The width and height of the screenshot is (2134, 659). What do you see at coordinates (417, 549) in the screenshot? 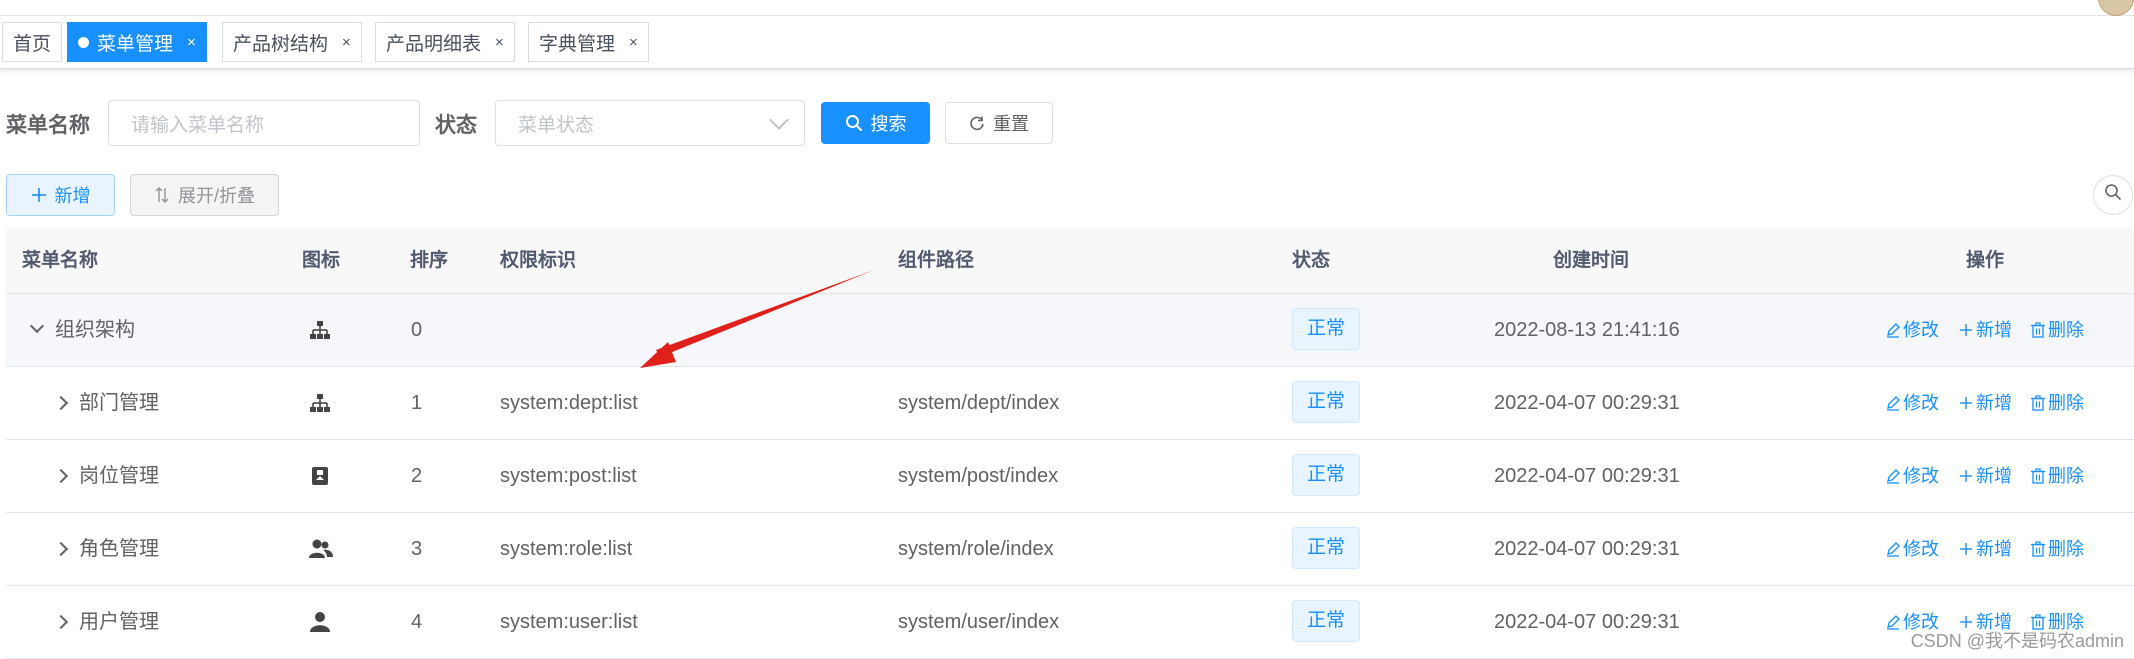
I see `menu-order: 3` at bounding box center [417, 549].